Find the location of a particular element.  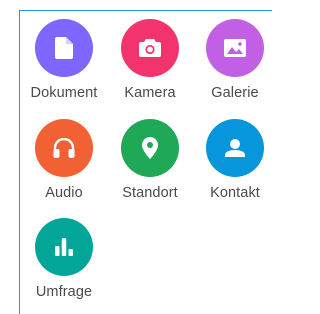

contact-icon-circle is located at coordinates (235, 148).